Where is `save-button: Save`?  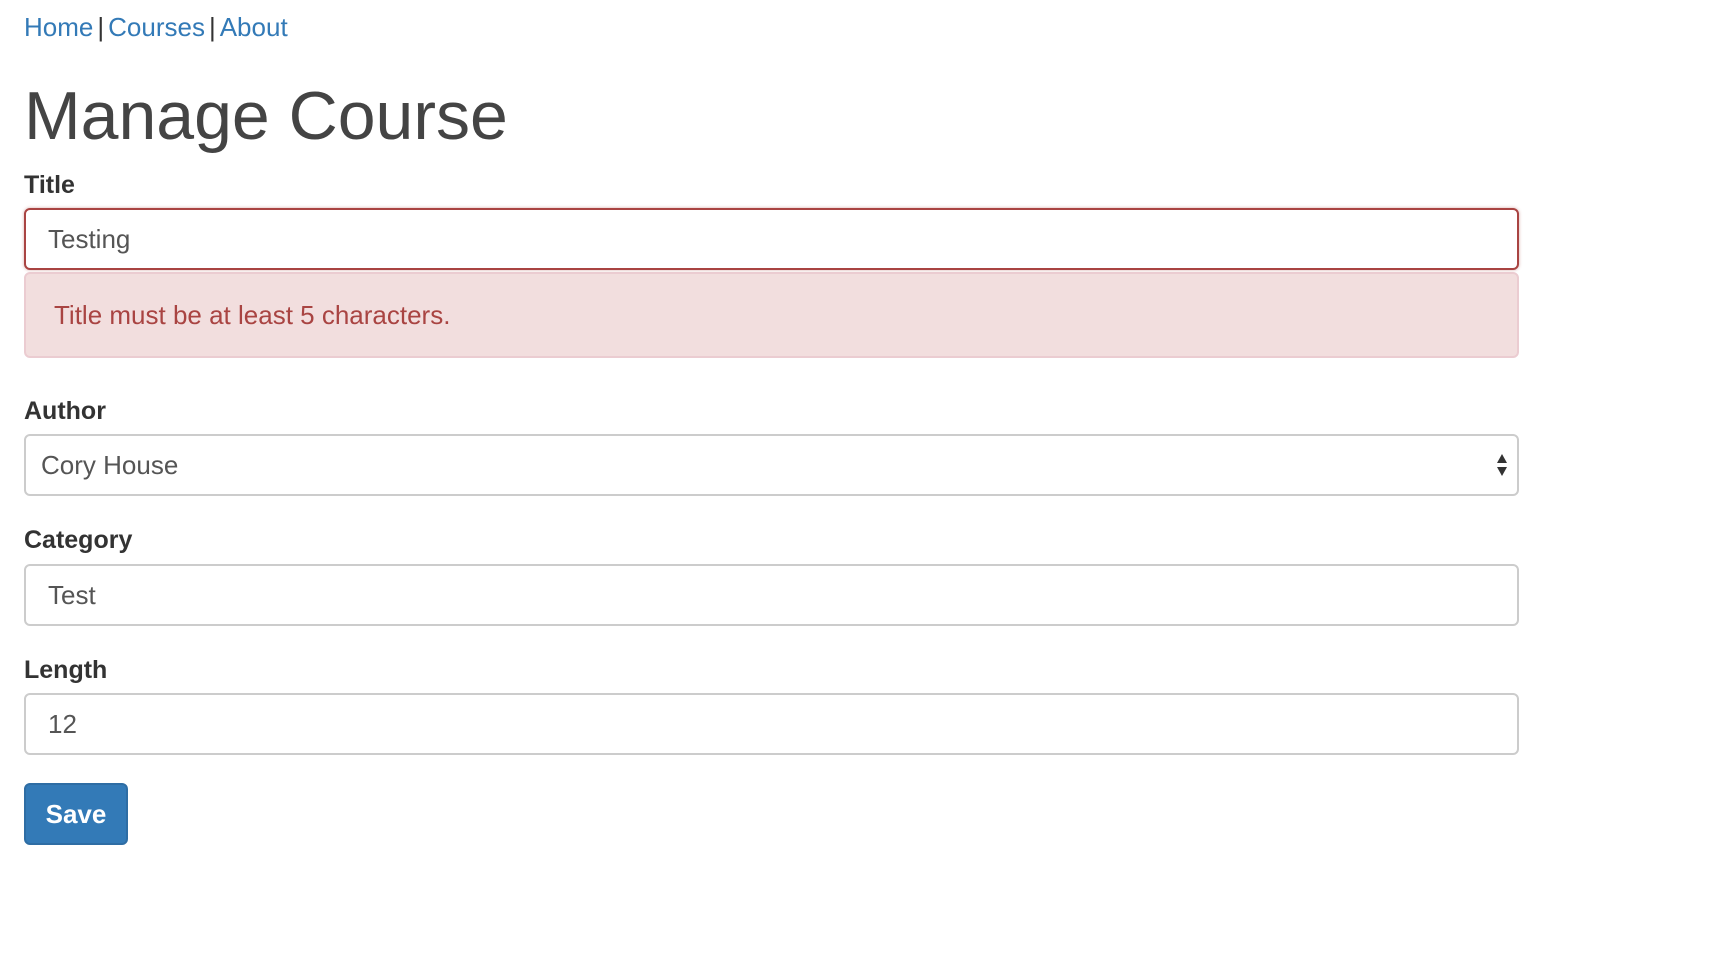
save-button: Save is located at coordinates (76, 814).